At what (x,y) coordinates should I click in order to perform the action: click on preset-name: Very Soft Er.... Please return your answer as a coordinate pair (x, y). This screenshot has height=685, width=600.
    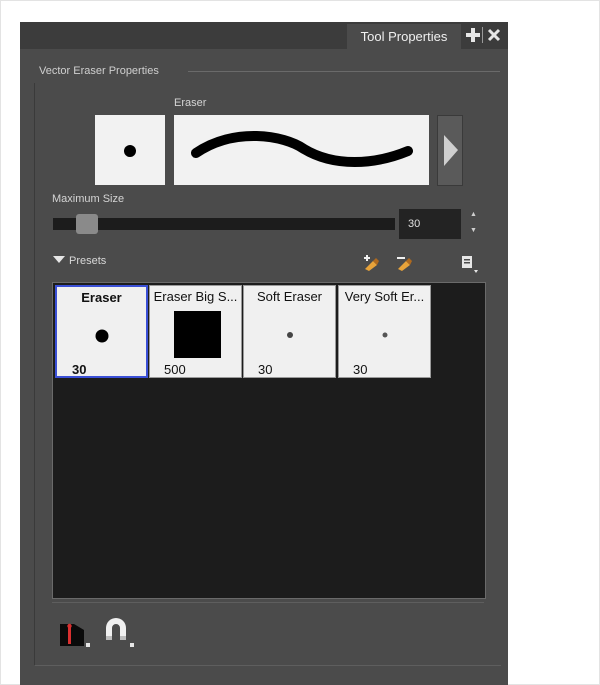
    Looking at the image, I should click on (384, 296).